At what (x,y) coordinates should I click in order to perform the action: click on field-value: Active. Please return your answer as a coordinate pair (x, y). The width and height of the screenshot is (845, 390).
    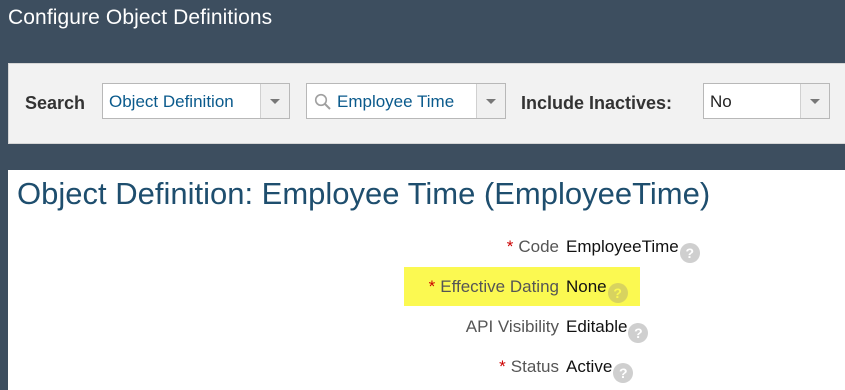
    Looking at the image, I should click on (589, 366).